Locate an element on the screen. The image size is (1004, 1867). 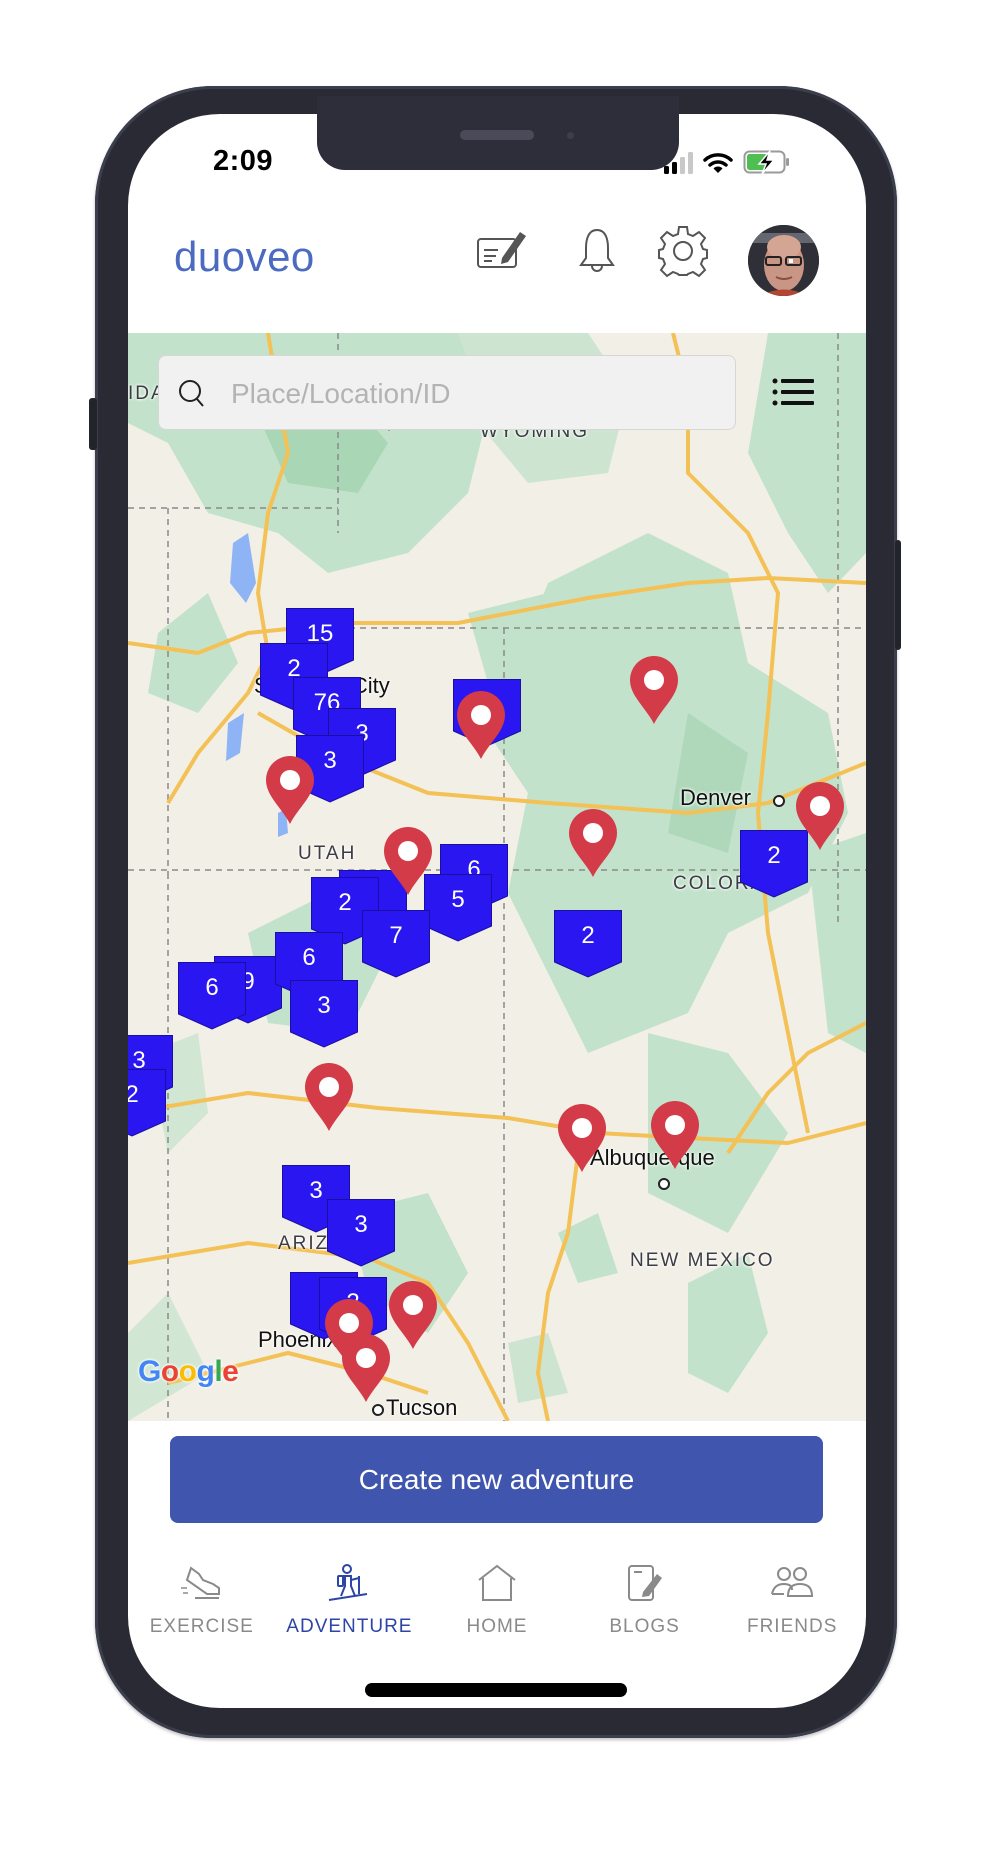
app-logo: duoveo is located at coordinates (244, 257).